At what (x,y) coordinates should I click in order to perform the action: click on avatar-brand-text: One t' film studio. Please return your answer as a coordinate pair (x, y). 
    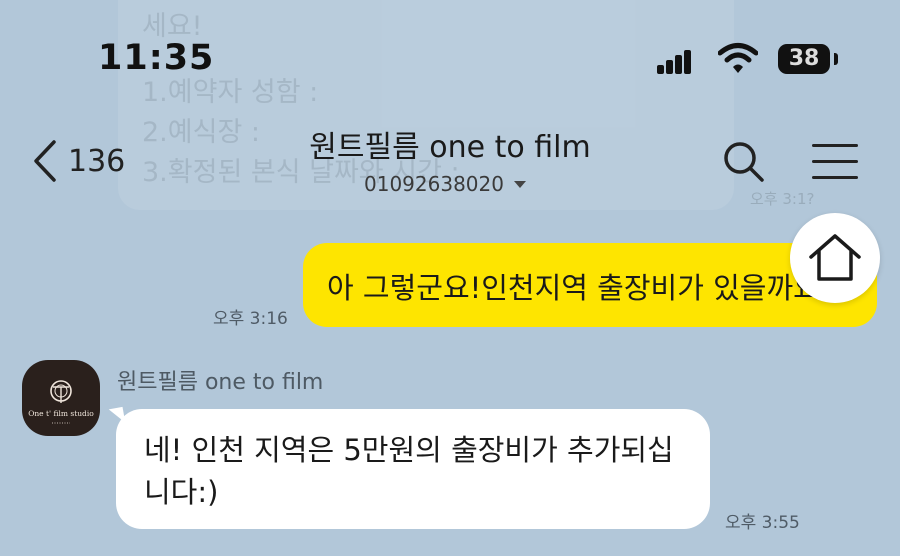
    Looking at the image, I should click on (61, 413).